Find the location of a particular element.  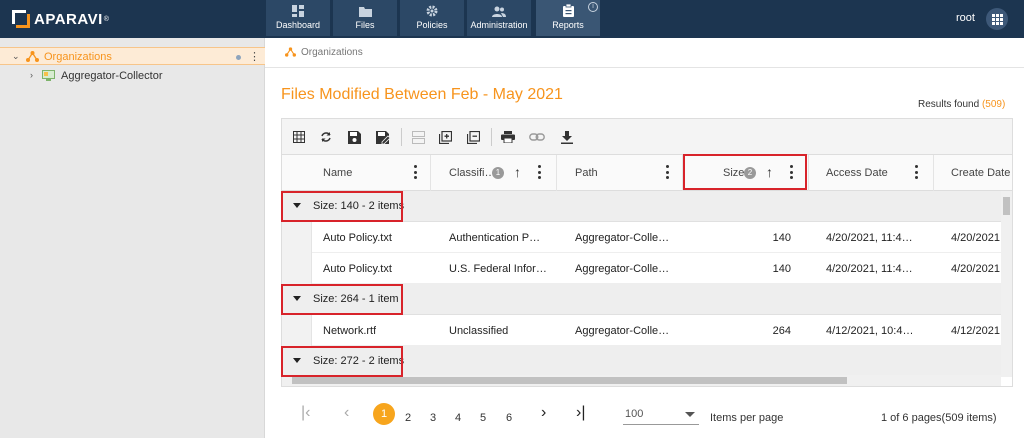

apps-grid-icon is located at coordinates (997, 19).